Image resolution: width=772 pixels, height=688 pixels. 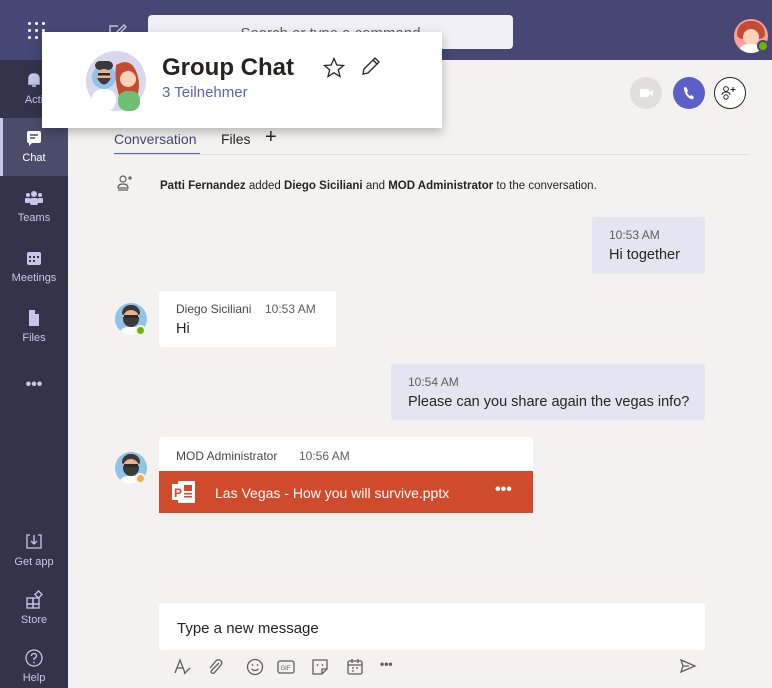 I want to click on add-people-button, so click(x=730, y=93).